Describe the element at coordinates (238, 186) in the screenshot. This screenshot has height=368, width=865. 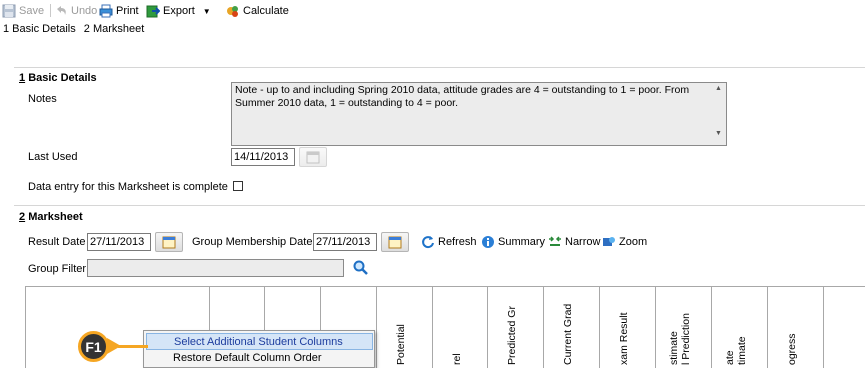
I see `complete-checkbox` at that location.